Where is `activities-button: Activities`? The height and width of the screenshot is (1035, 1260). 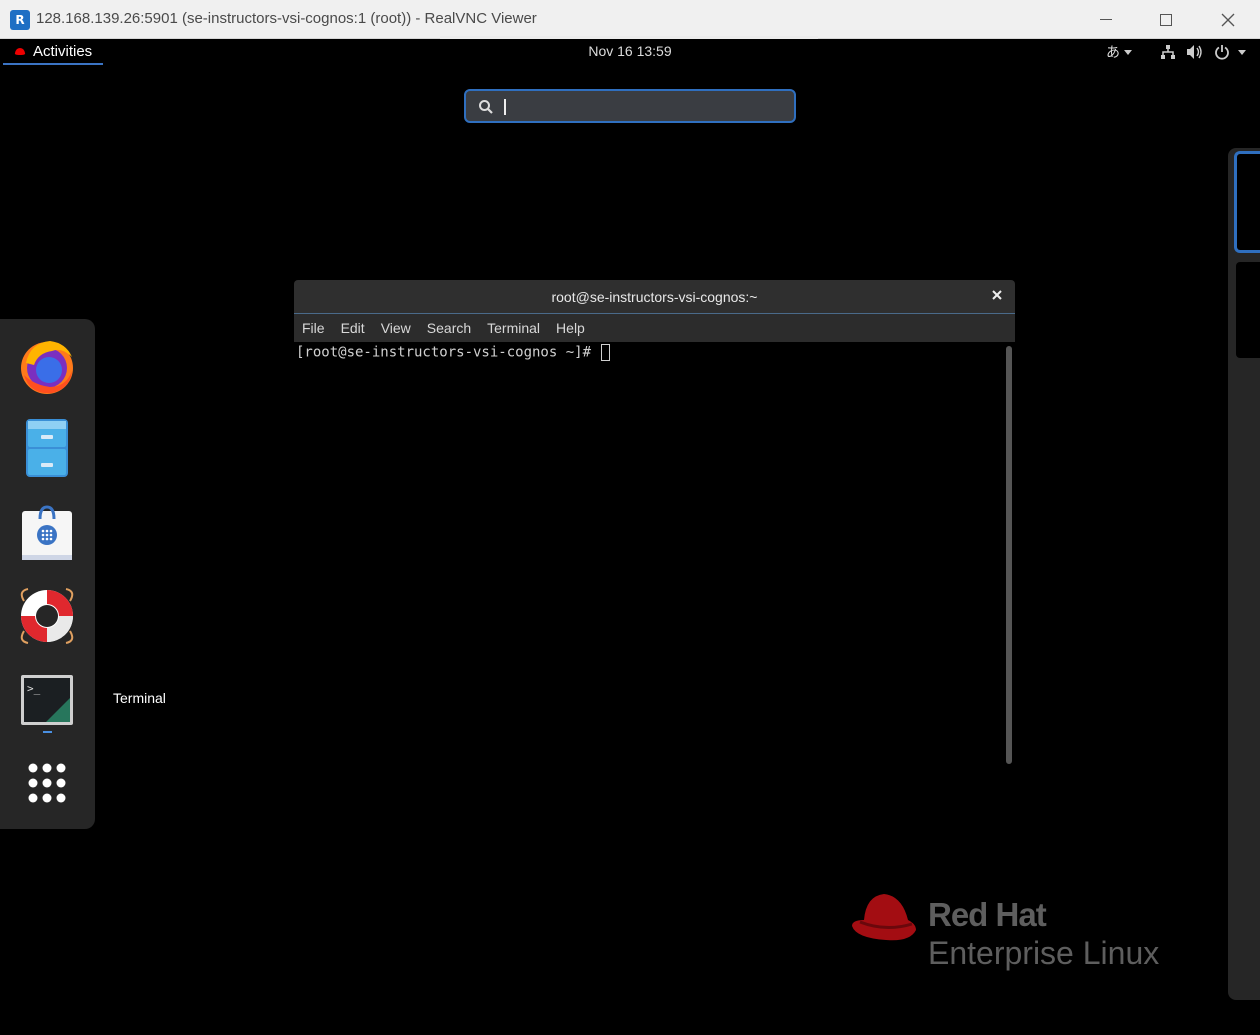
activities-button: Activities is located at coordinates (53, 52).